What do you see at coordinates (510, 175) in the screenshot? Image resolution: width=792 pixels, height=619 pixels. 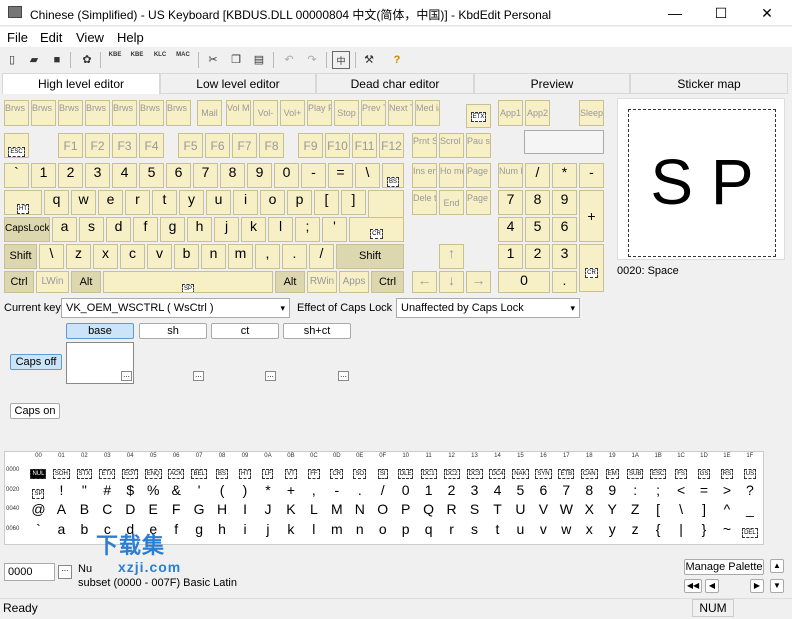 I see `key-num-lock: Num Lock` at bounding box center [510, 175].